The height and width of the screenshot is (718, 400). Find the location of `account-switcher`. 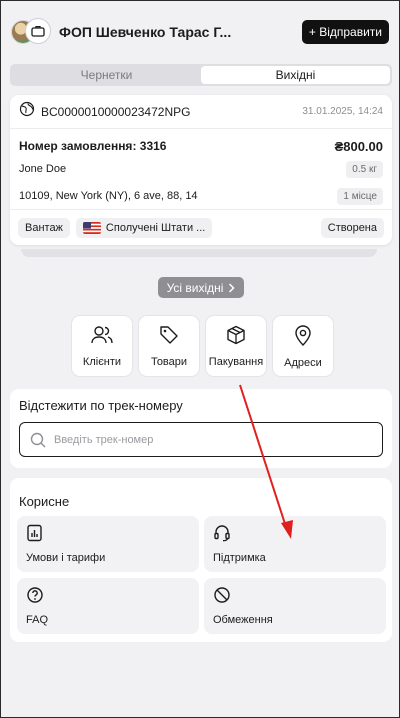

account-switcher is located at coordinates (31, 32).